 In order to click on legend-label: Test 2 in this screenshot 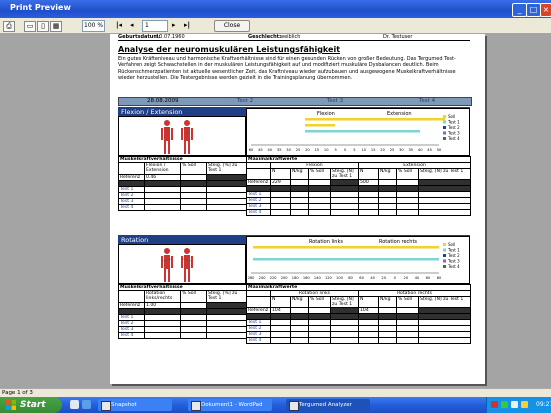, I will do `click(453, 255)`.